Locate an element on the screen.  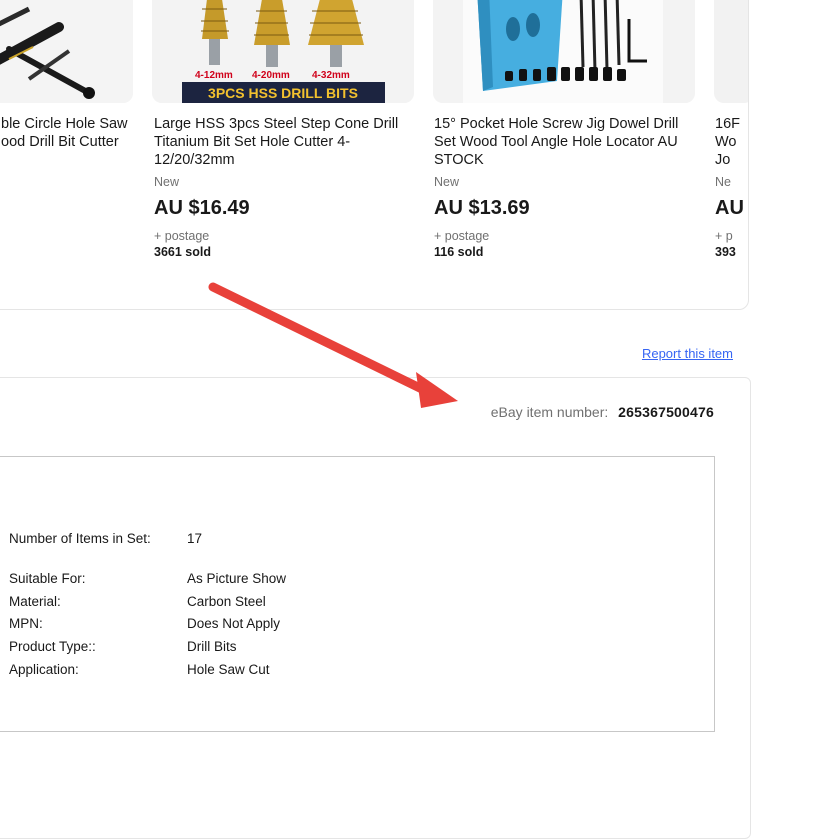
item-title: 16F Wo Jo is located at coordinates (731, 142).